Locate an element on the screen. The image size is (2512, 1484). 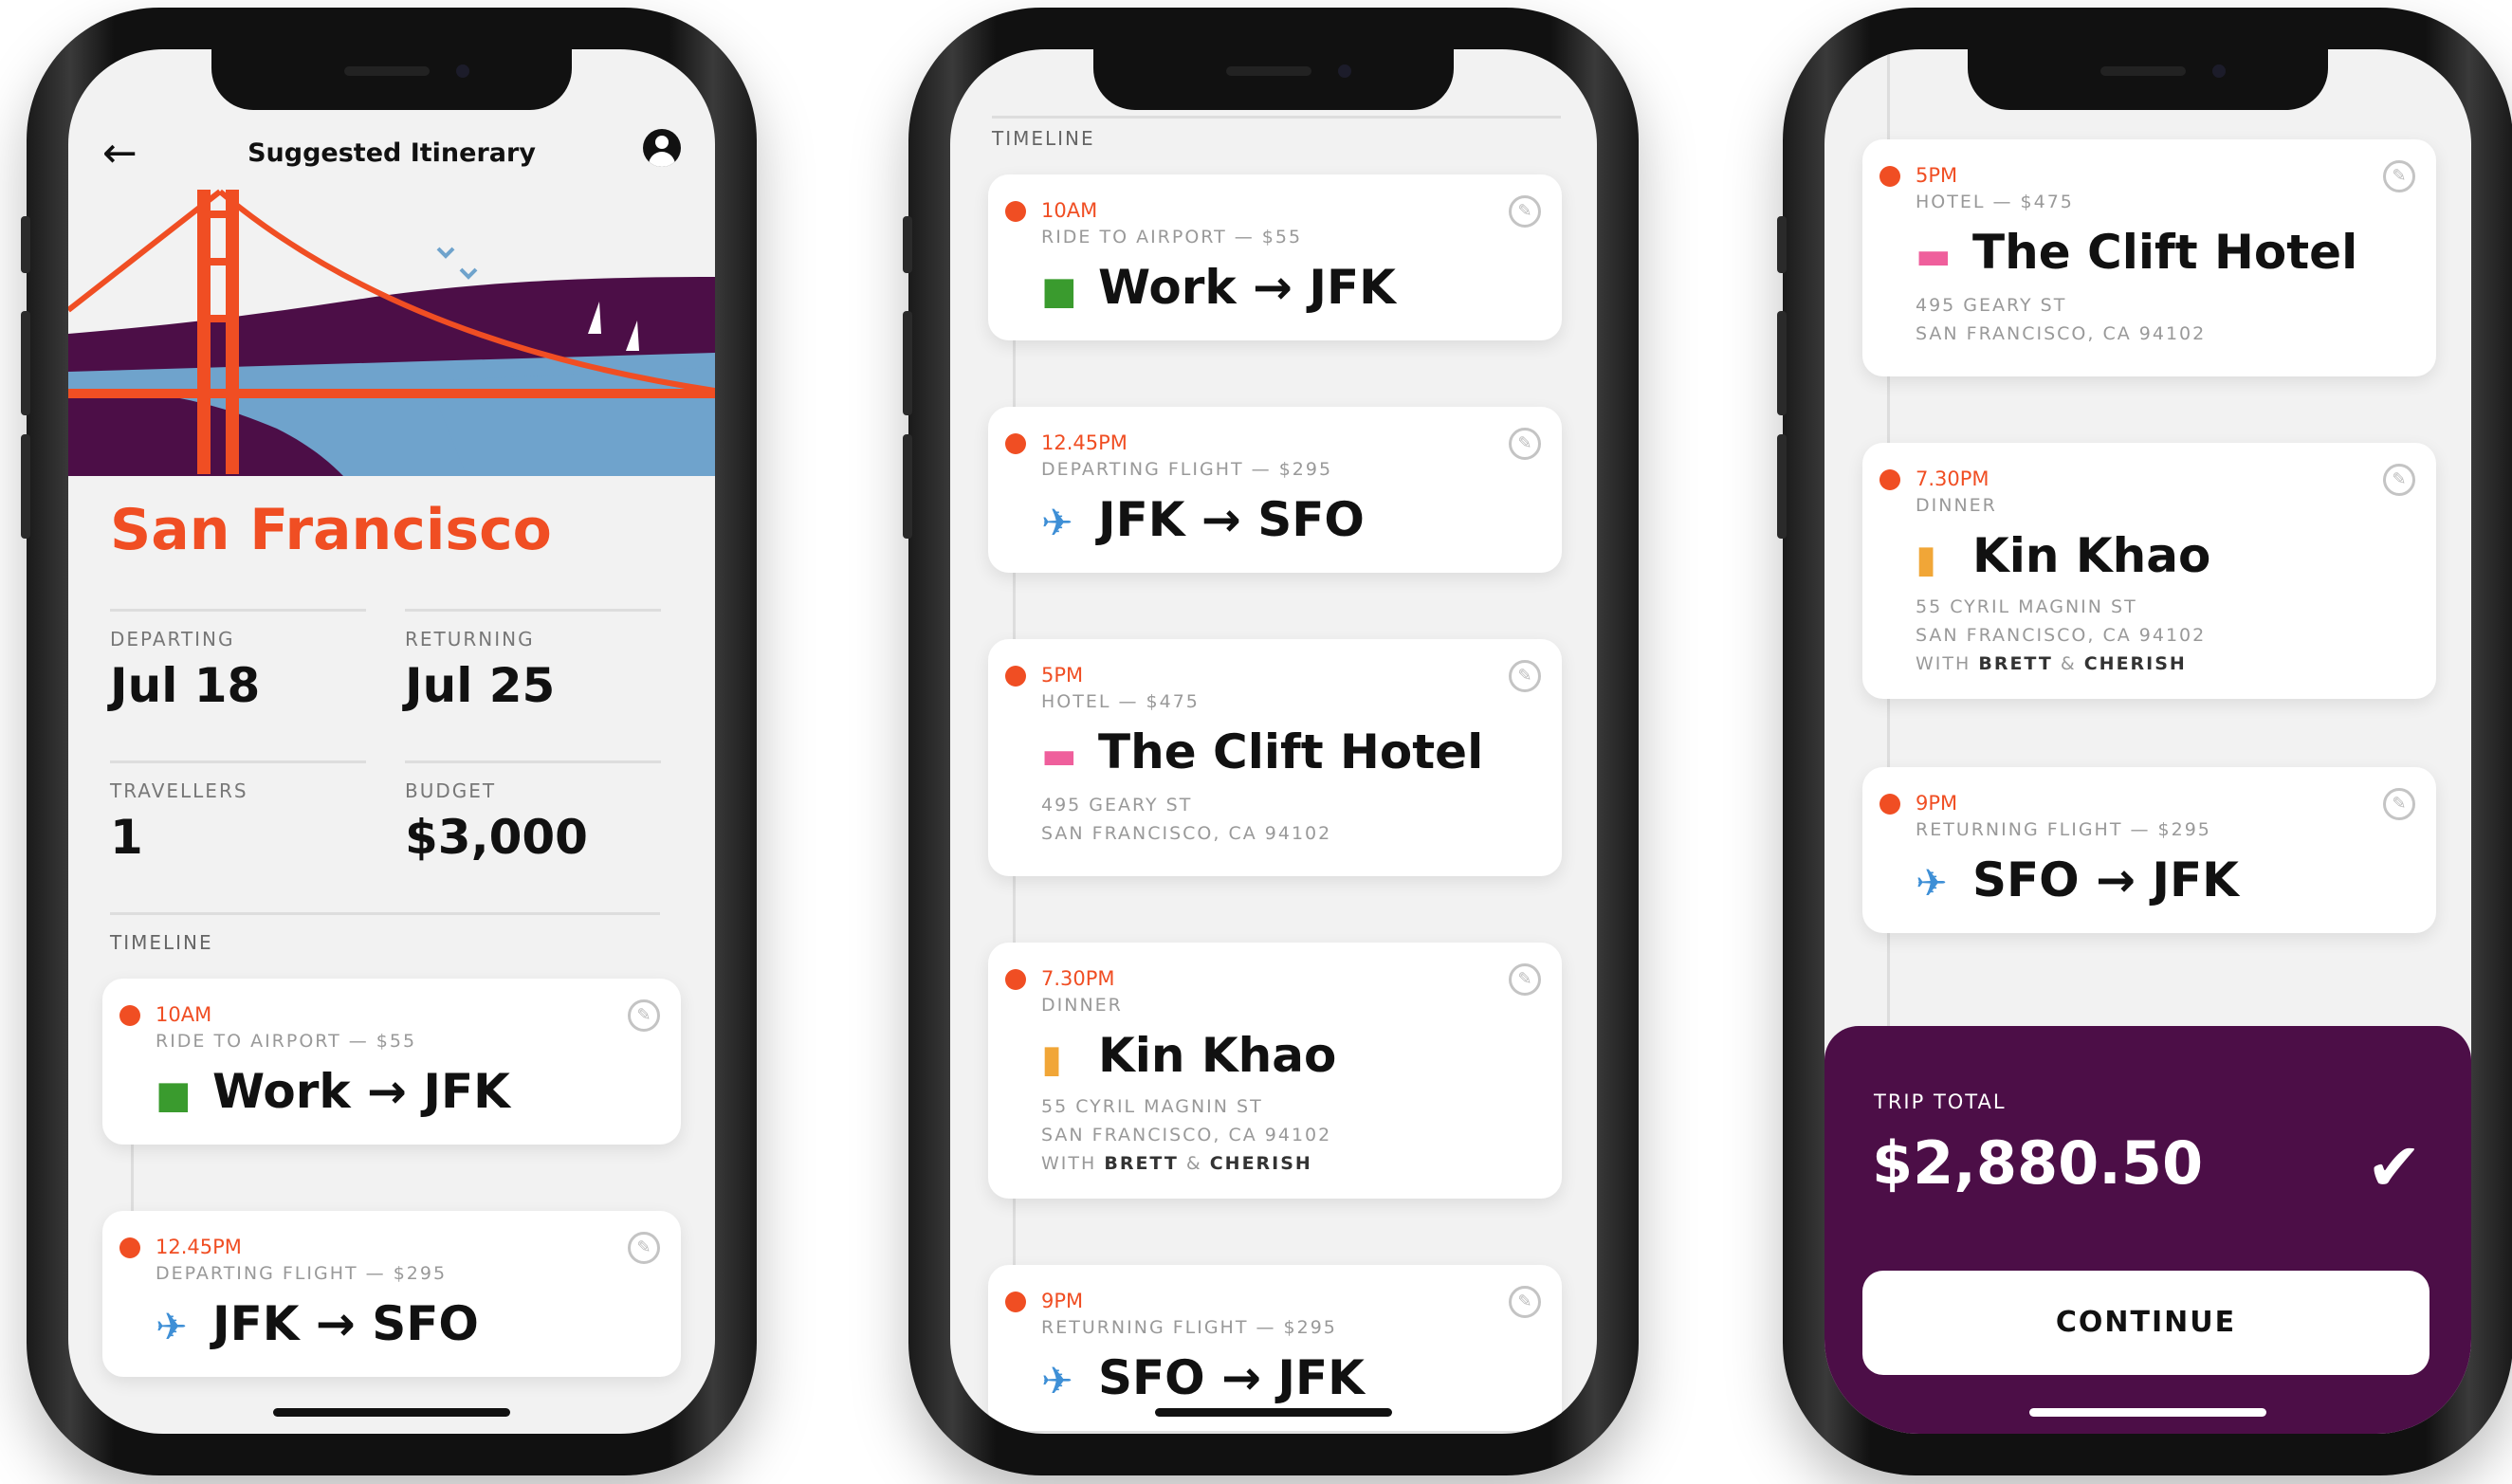
card-meta: DINNER is located at coordinates (1956, 505).